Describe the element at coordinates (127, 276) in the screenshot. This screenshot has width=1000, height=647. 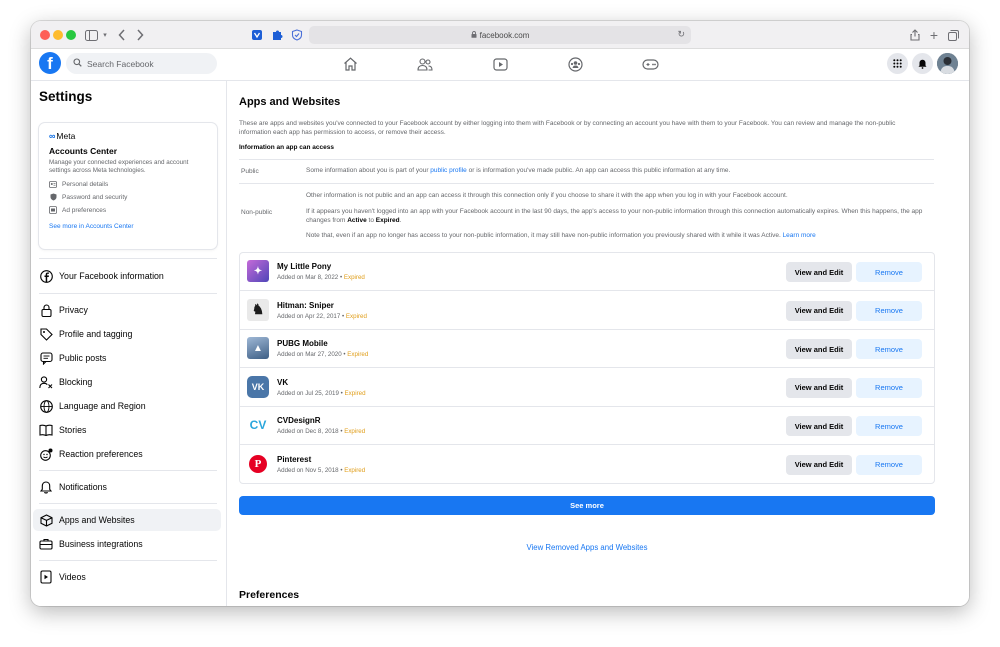
I see `sidebar-item-your-facebook-information: Your Facebook information` at that location.